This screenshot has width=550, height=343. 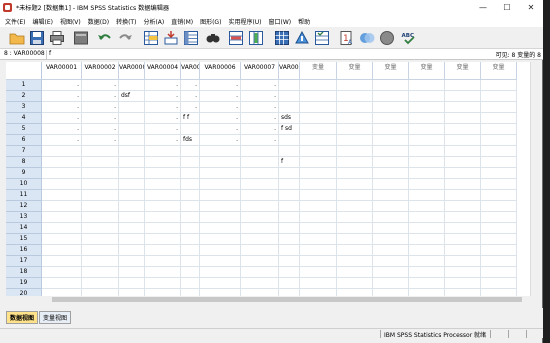 What do you see at coordinates (126, 21) in the screenshot?
I see `menu-item: 转换(T)` at bounding box center [126, 21].